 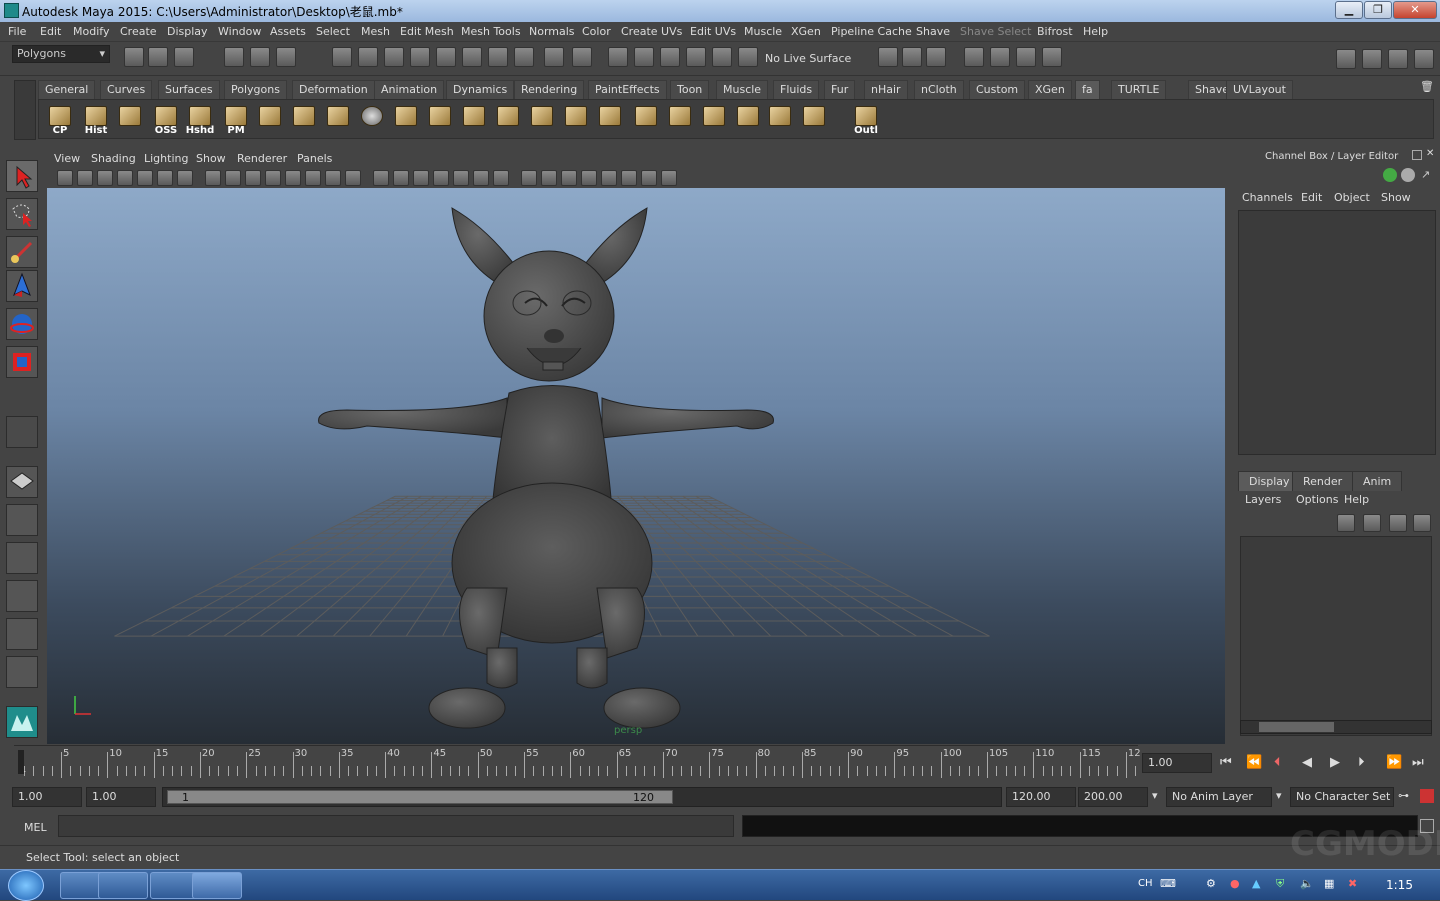 I want to click on snap-live-icon, so click(x=472, y=57).